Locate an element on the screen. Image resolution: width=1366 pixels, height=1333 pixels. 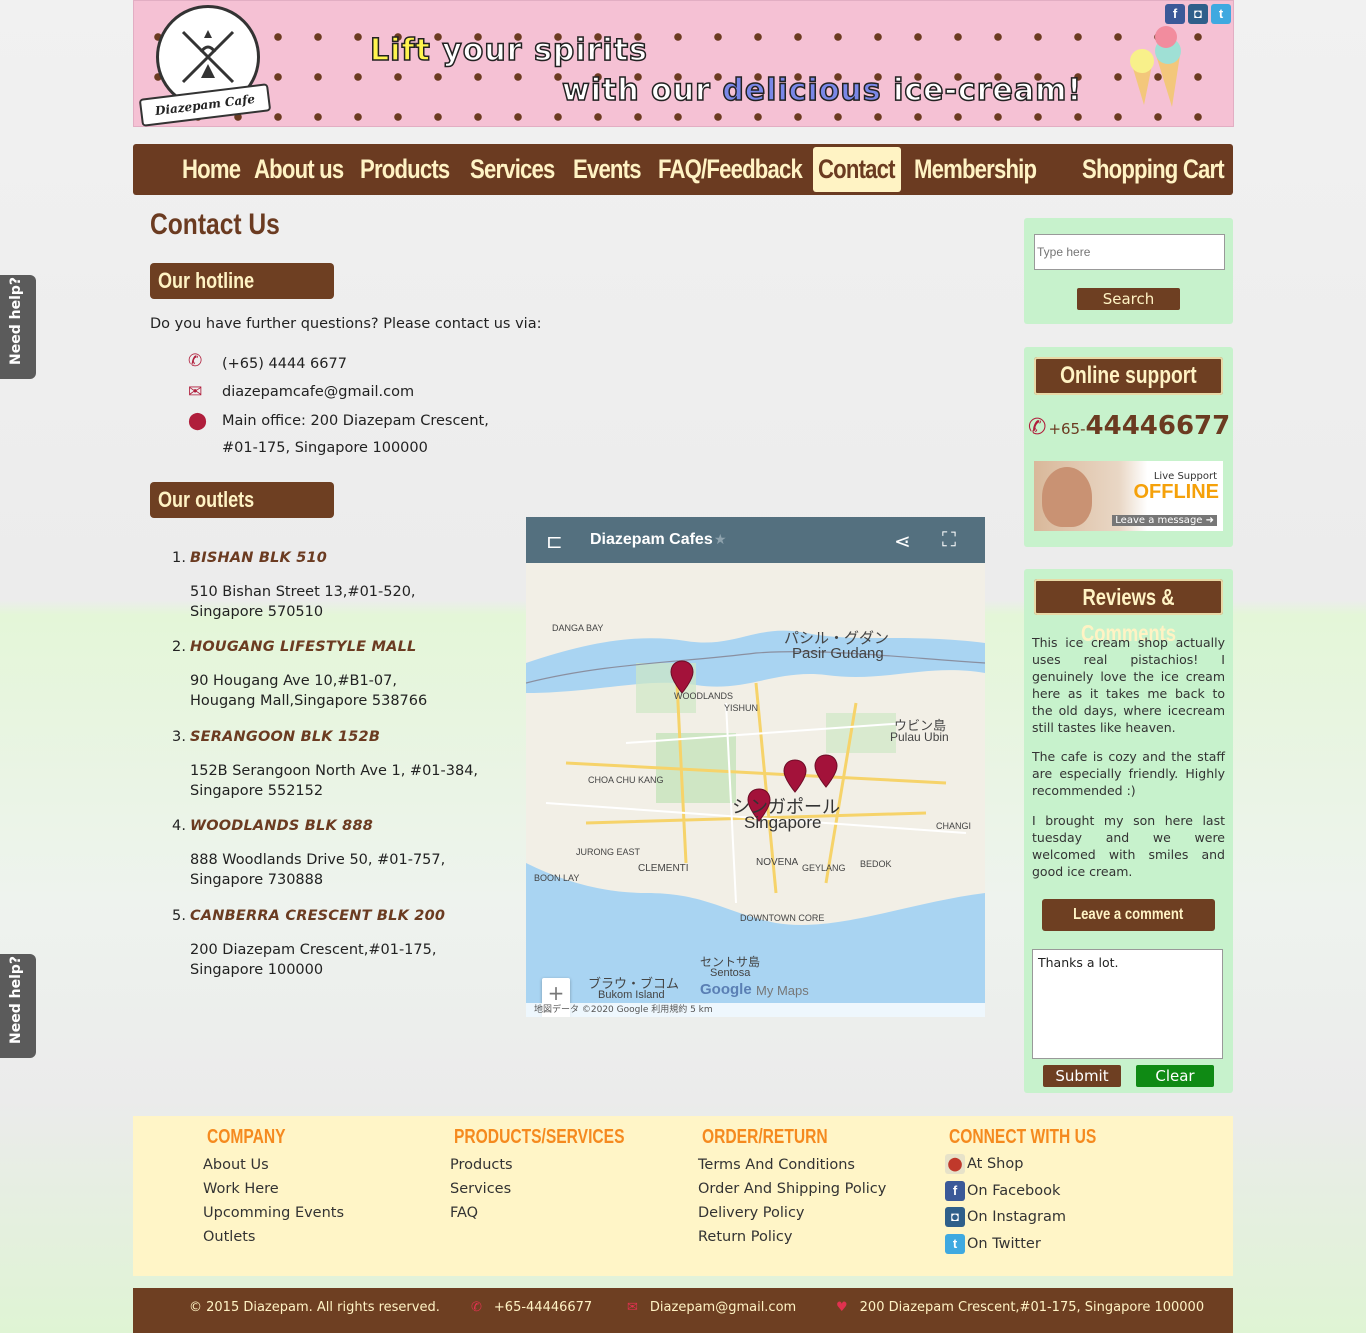
footer-link: Return Policy is located at coordinates (792, 1237).